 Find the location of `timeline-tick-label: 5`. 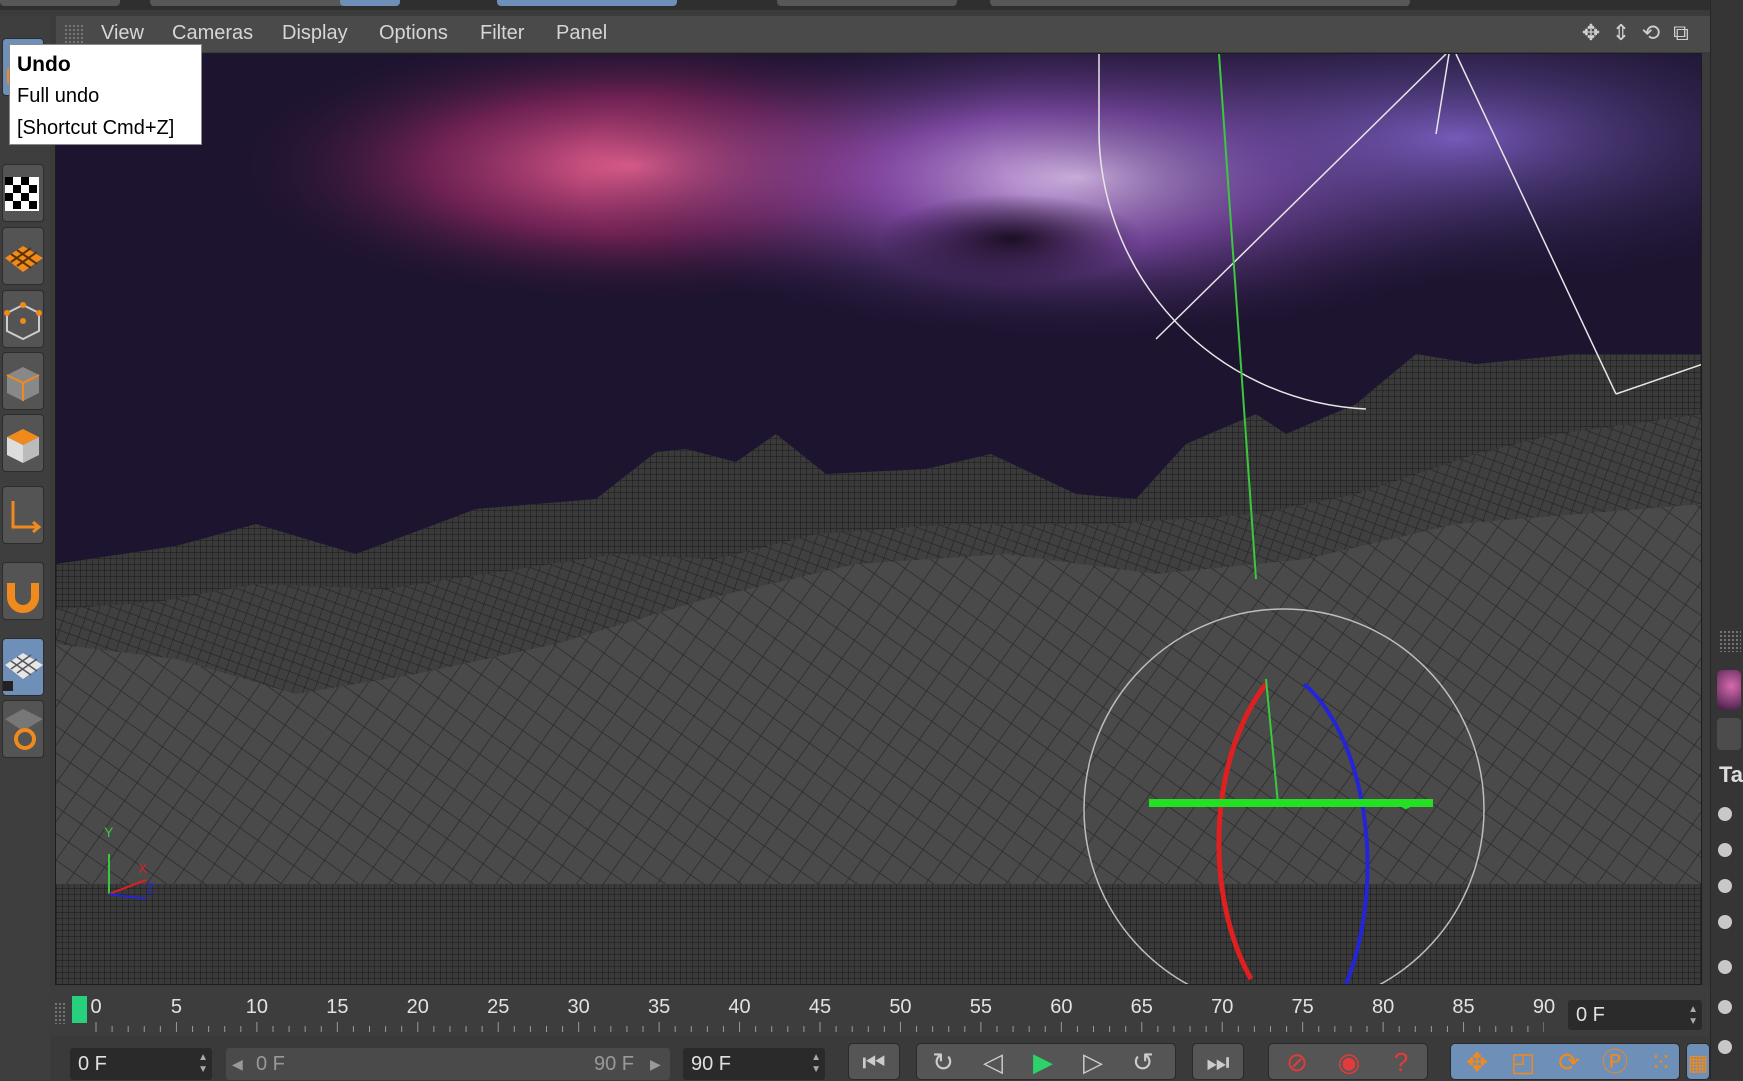

timeline-tick-label: 5 is located at coordinates (176, 1007).